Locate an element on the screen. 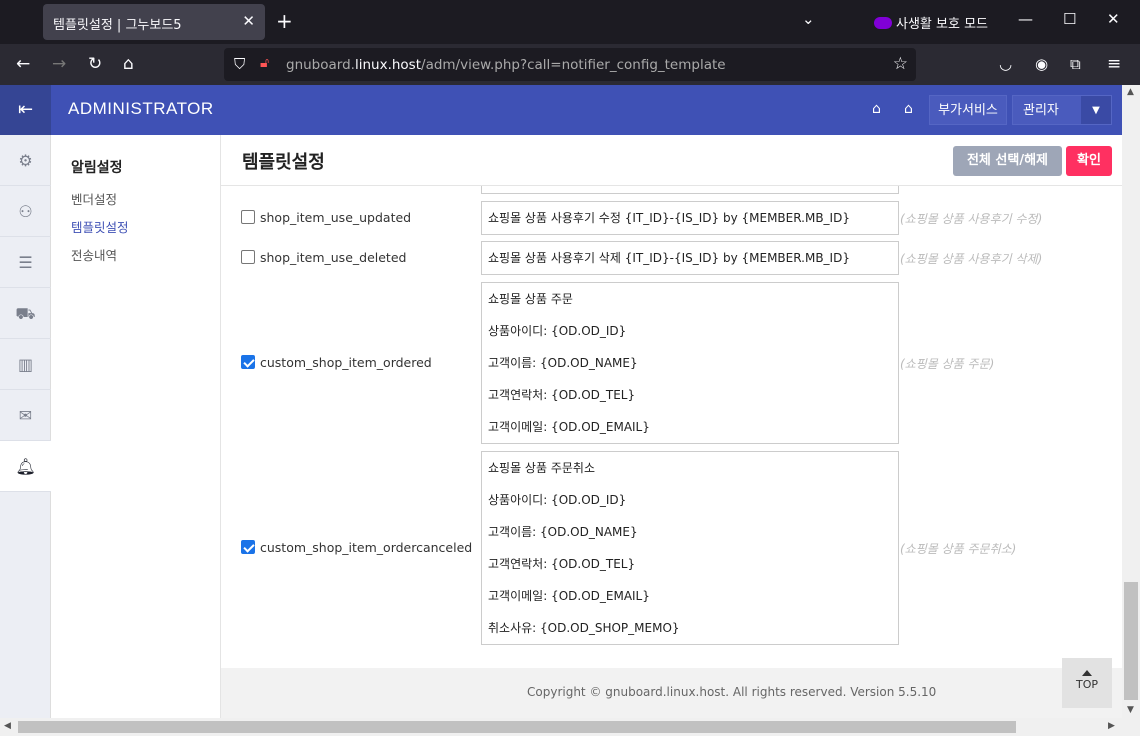 Image resolution: width=1140 pixels, height=736 pixels. template-row-check: shop_item_use_updated is located at coordinates (326, 217).